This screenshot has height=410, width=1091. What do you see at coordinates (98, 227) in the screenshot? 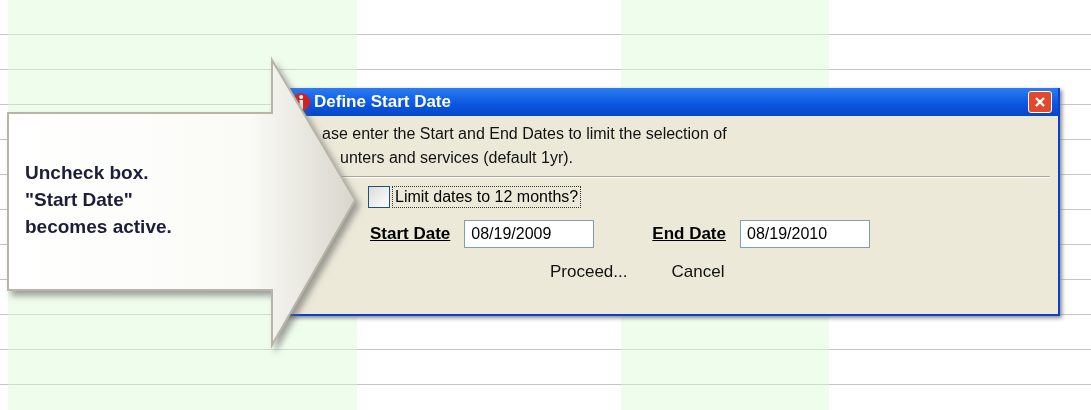
I see `callout-text: becomes active.` at bounding box center [98, 227].